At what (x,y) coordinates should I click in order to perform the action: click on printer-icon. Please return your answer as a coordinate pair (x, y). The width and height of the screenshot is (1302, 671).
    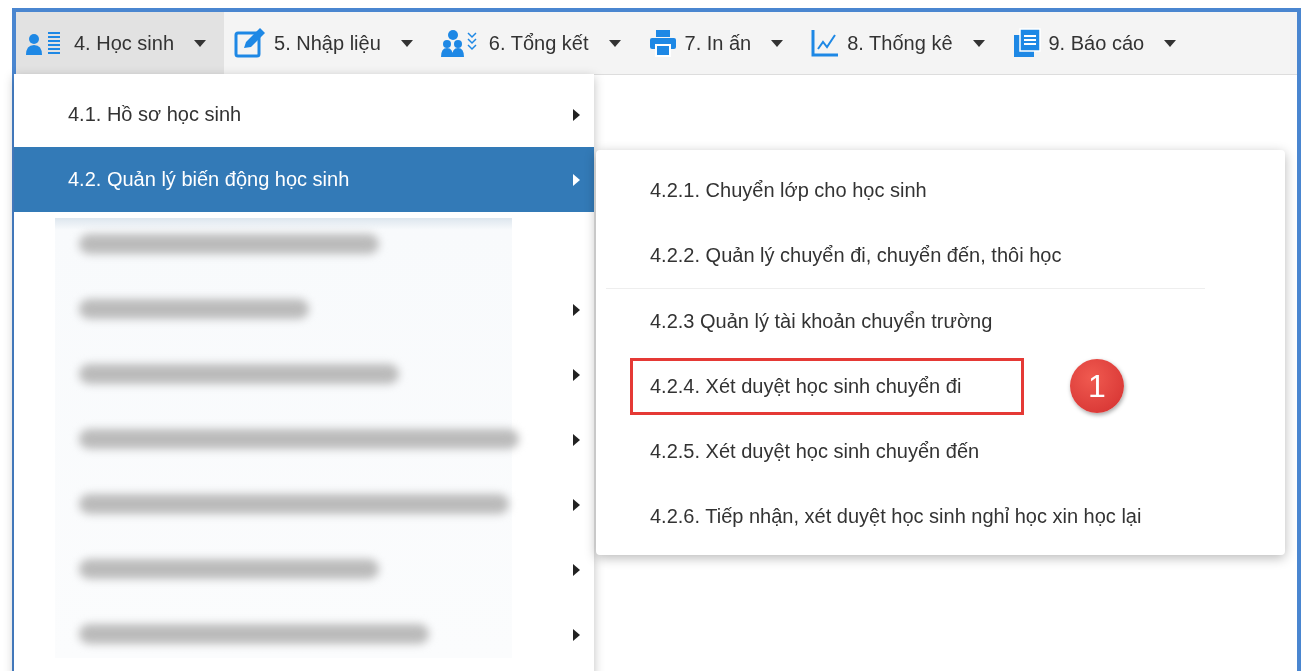
    Looking at the image, I should click on (662, 43).